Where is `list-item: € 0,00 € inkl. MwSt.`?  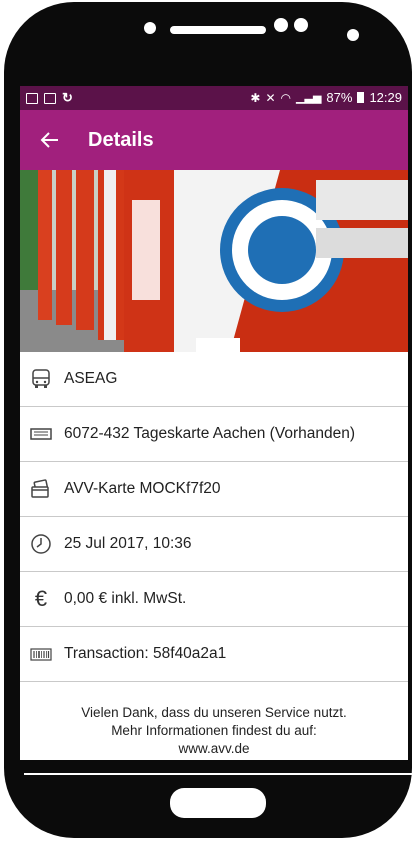 list-item: € 0,00 € inkl. MwSt. is located at coordinates (214, 599).